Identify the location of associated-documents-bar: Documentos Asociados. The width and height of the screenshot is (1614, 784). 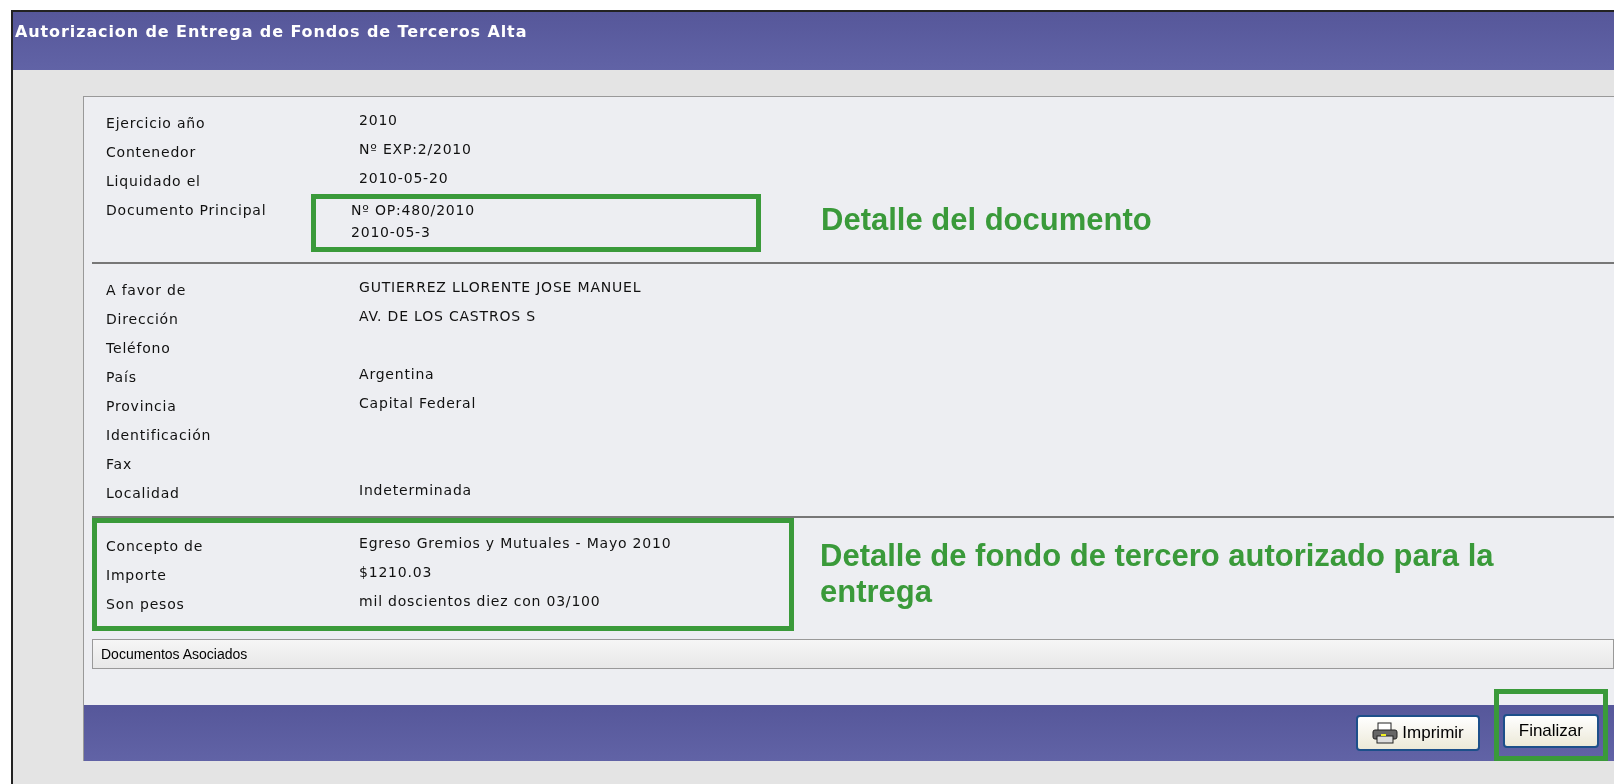
(853, 654).